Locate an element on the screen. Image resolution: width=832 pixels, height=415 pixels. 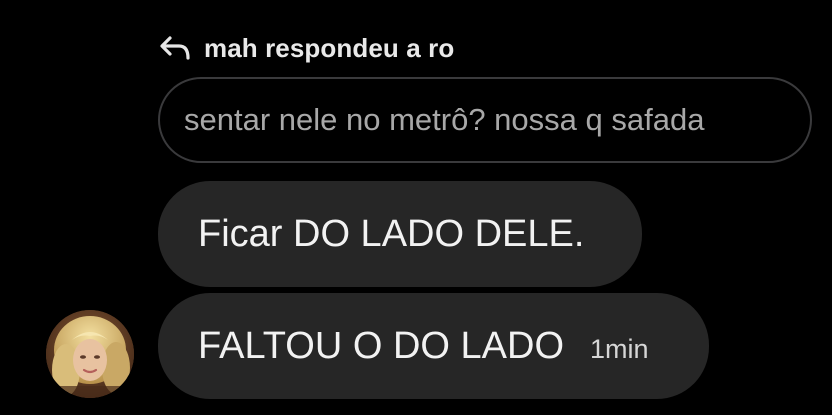
reply-context-header: mah respondeu a ro is located at coordinates (306, 48).